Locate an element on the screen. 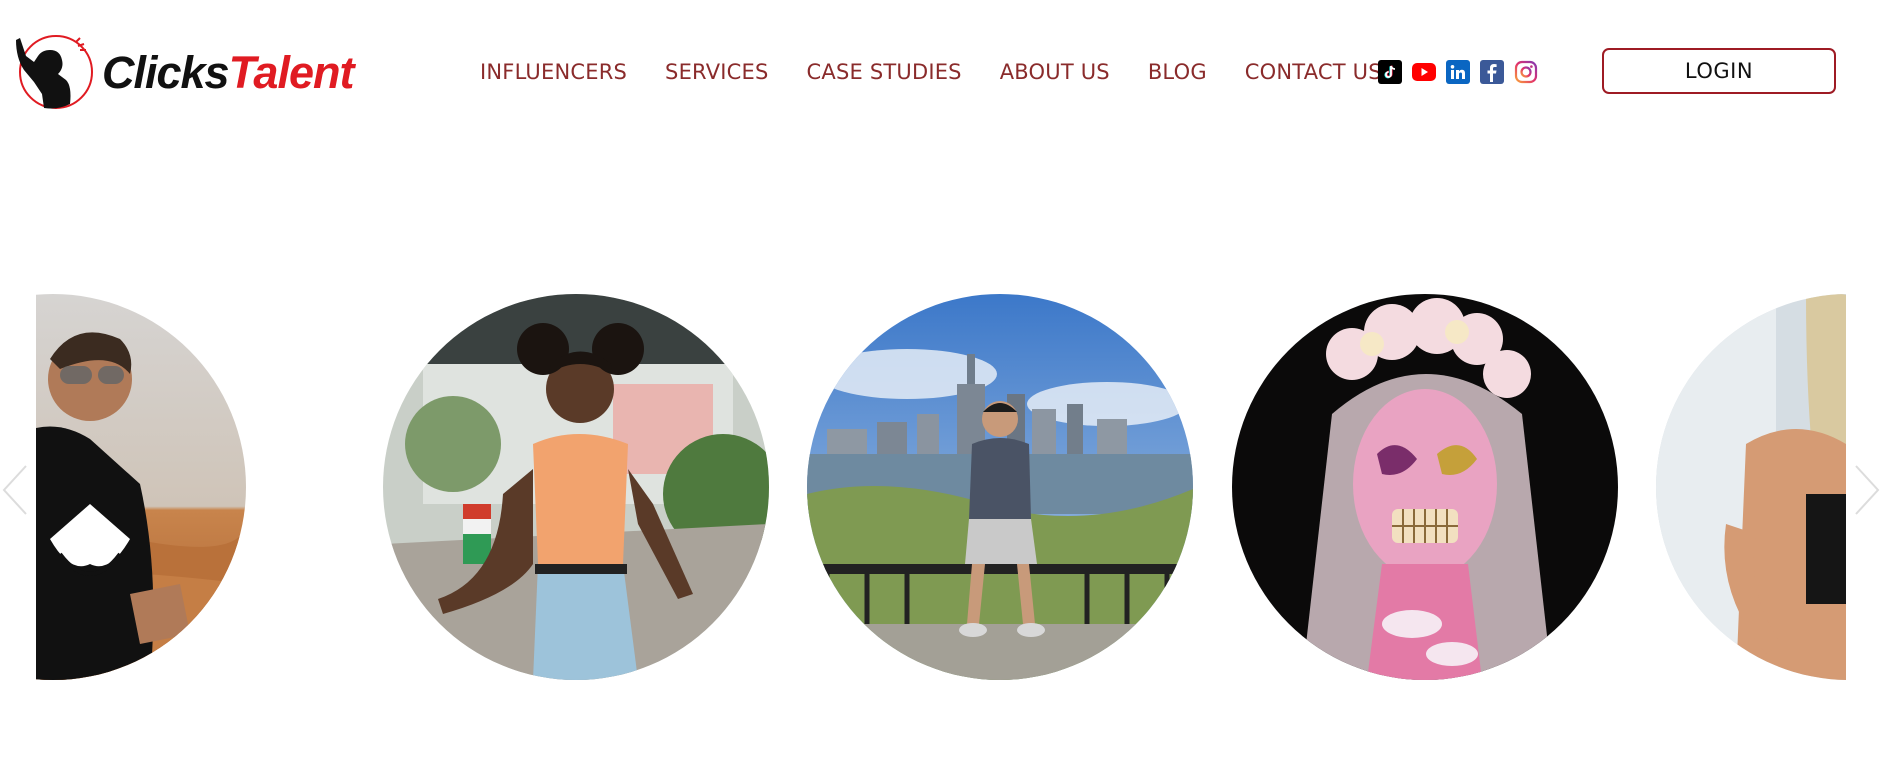 The width and height of the screenshot is (1893, 762). slide-influencer-desert is located at coordinates (141, 487).